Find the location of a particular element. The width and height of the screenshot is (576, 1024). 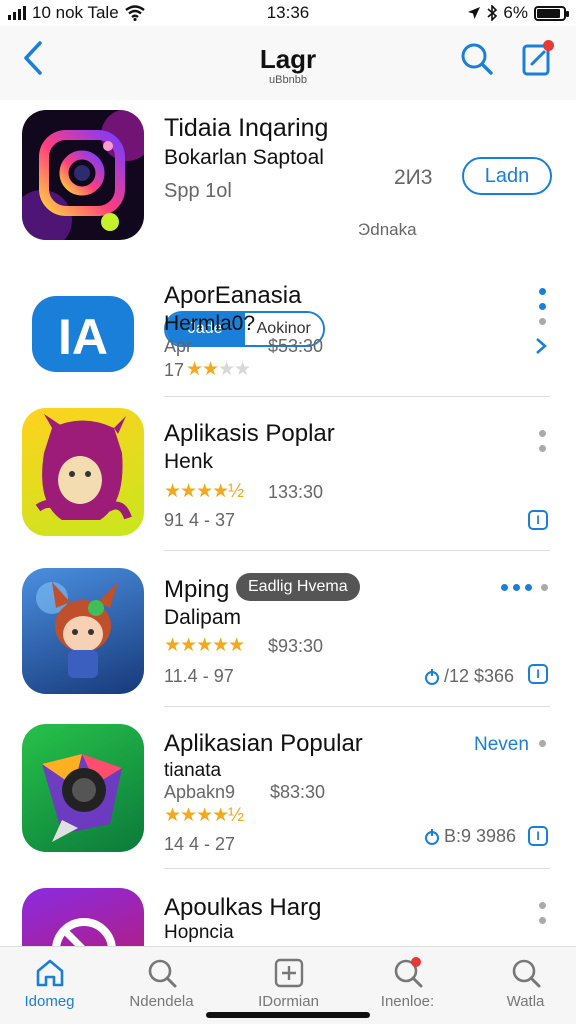

search-notification-icon is located at coordinates (408, 972).